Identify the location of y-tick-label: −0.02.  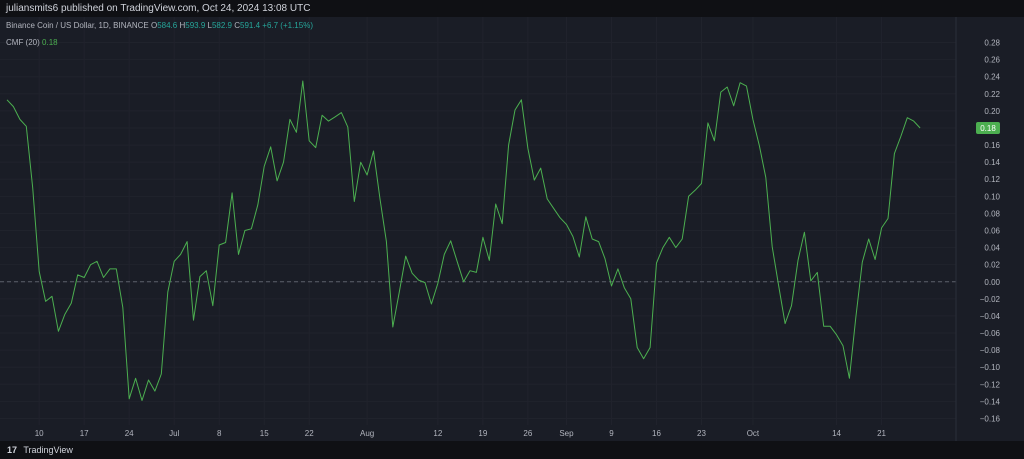
(990, 299).